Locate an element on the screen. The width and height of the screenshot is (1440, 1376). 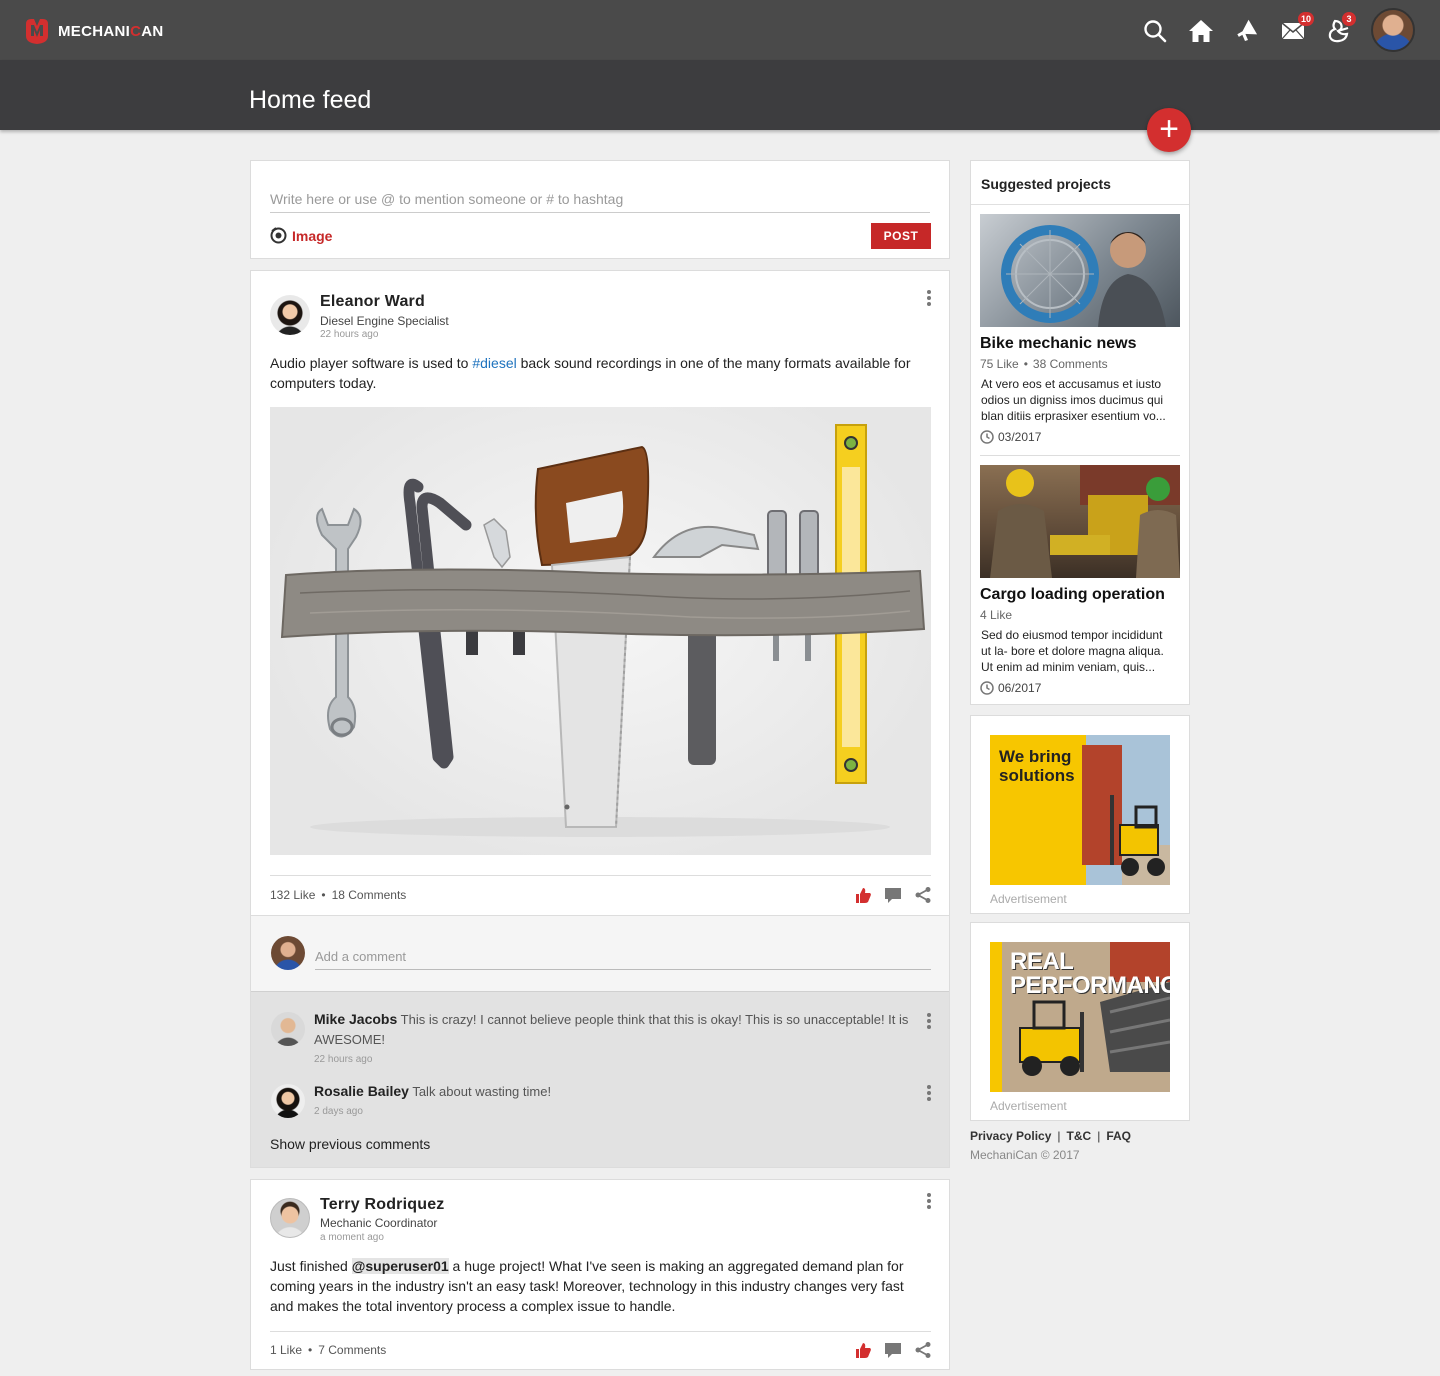
like-count: 1 Like is located at coordinates (286, 1350).